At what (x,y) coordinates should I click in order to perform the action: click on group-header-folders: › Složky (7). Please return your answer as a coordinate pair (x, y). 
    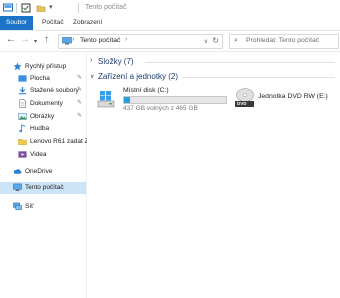
    Looking at the image, I should click on (213, 62).